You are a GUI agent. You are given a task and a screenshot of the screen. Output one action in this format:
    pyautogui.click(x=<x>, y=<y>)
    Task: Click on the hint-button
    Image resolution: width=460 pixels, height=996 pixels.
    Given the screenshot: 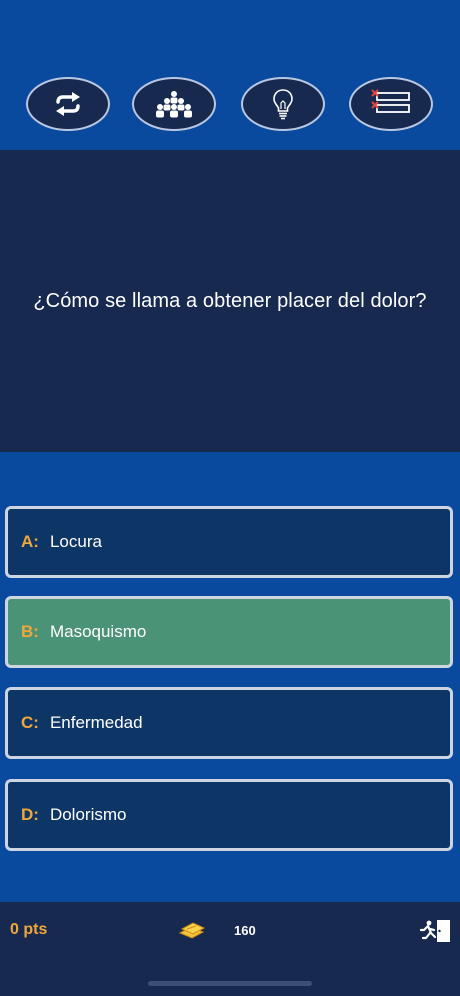 What is the action you would take?
    pyautogui.click(x=283, y=104)
    